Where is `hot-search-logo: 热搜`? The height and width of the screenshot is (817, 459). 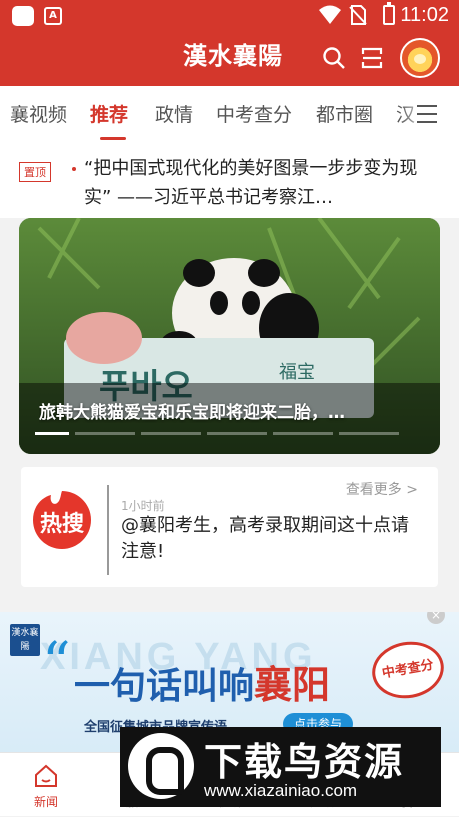
hot-search-logo: 热搜 is located at coordinates (62, 520).